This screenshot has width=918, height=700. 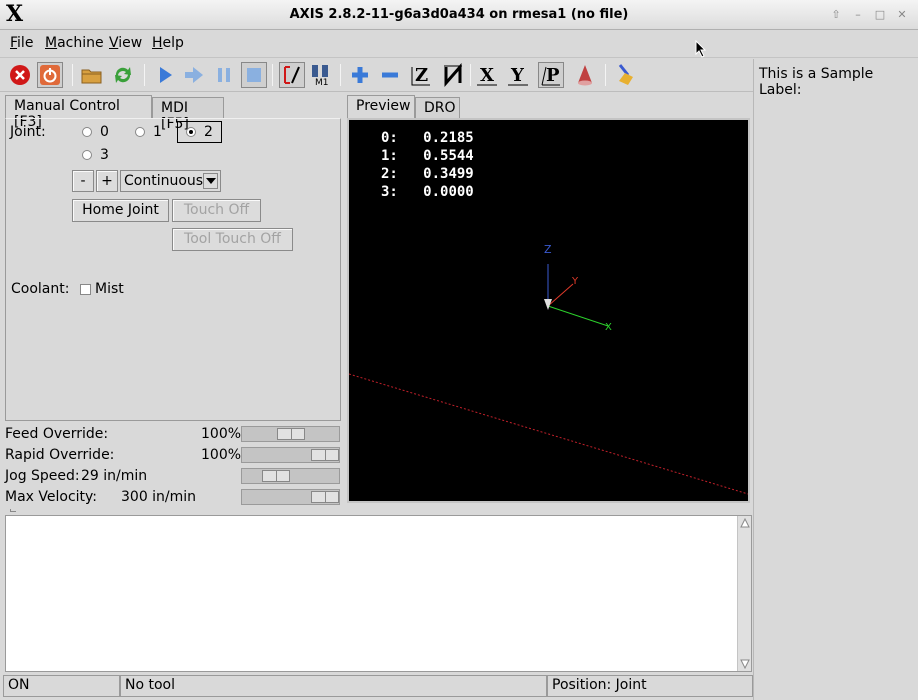 What do you see at coordinates (61, 686) in the screenshot?
I see `status-machine-state: ON` at bounding box center [61, 686].